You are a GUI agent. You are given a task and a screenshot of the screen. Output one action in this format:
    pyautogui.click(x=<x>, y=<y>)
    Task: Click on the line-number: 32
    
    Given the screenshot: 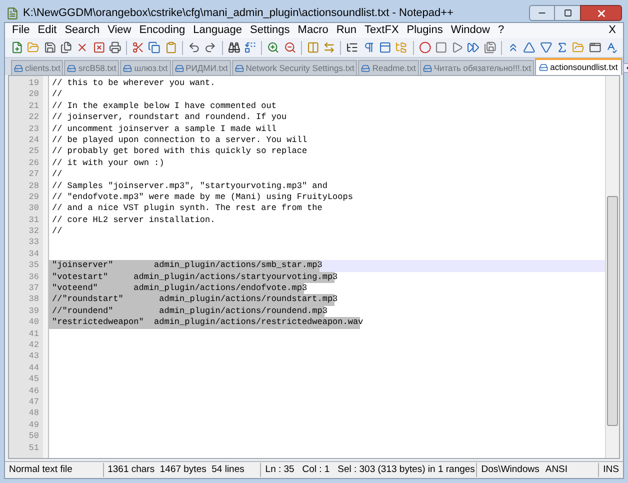 What is the action you would take?
    pyautogui.click(x=34, y=232)
    